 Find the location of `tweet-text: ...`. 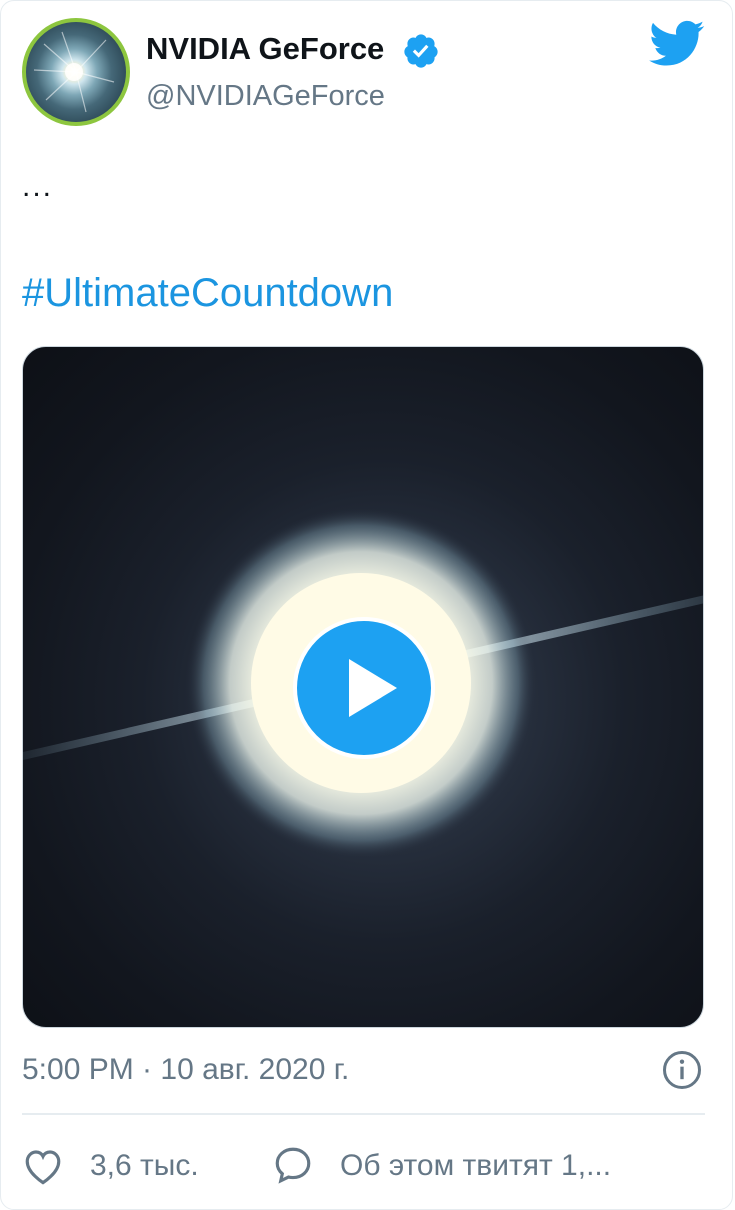

tweet-text: ... is located at coordinates (38, 186).